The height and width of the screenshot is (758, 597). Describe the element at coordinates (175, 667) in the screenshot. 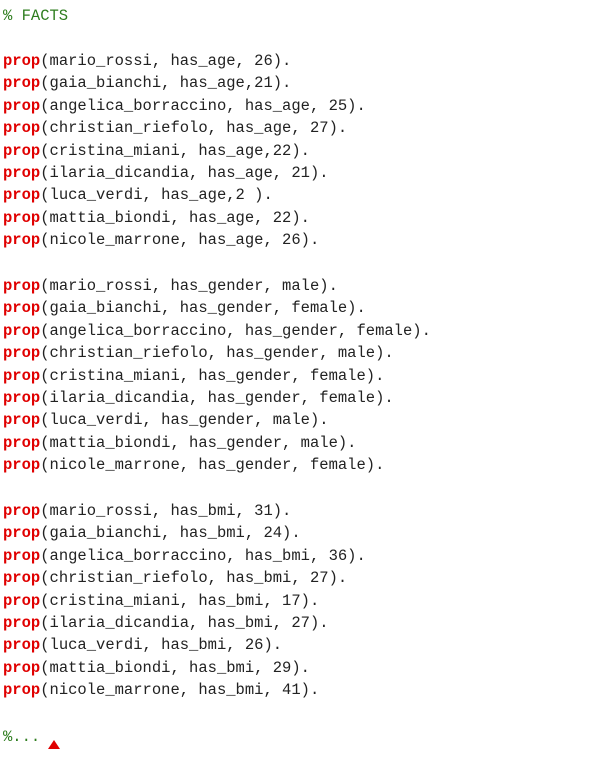

I see `fact-arguments: (mattia_biondi, has_bmi, 29).` at that location.